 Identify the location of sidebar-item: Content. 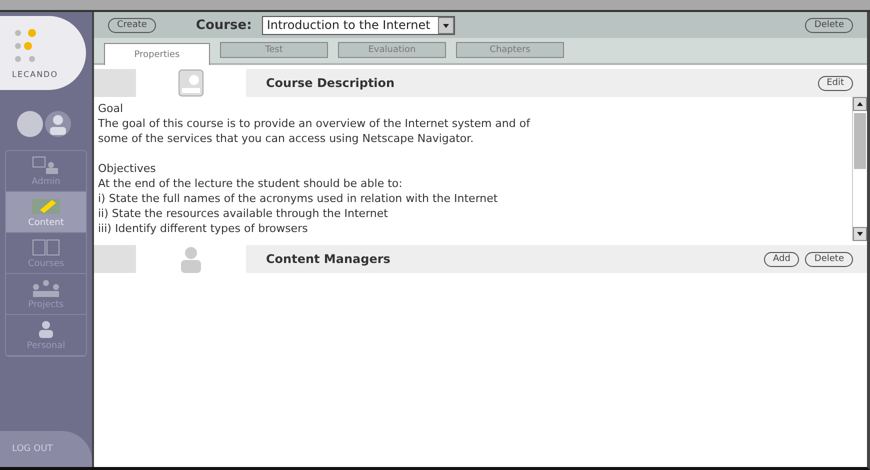
(46, 212).